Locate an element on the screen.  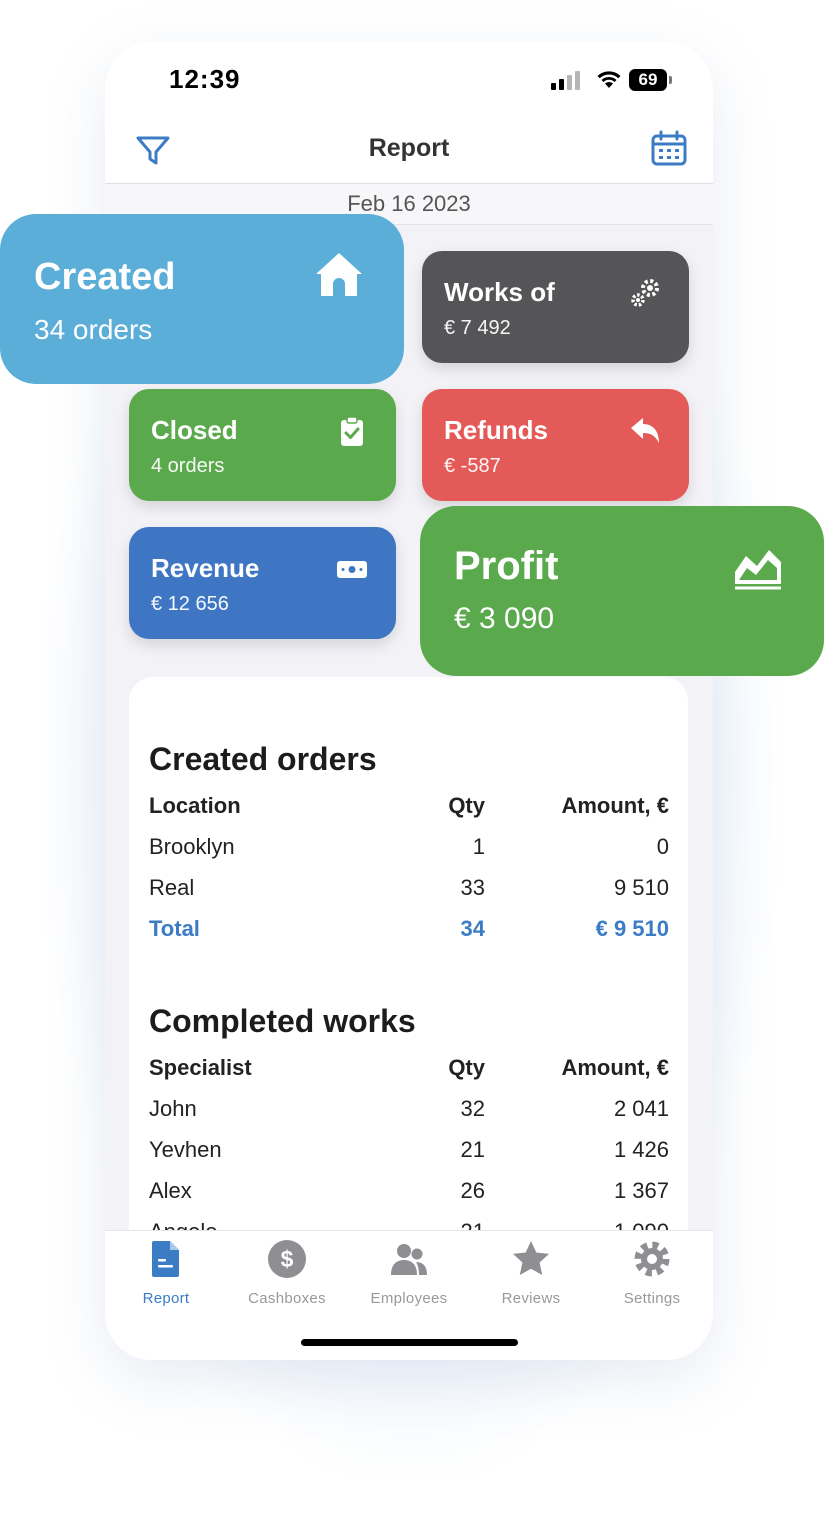
table-cell: Brooklyn is located at coordinates (192, 846).